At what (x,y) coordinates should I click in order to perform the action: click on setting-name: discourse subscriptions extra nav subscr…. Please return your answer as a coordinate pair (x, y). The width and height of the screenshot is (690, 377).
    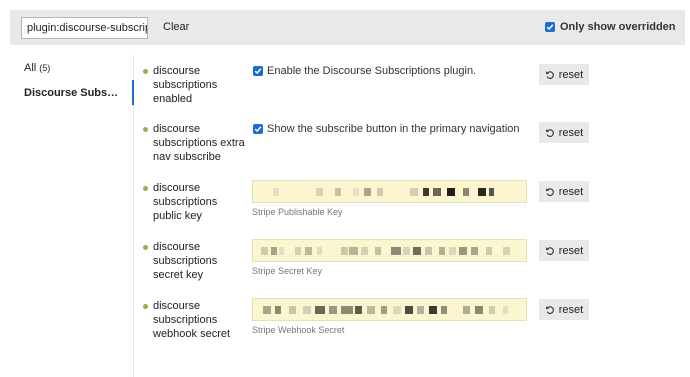
    Looking at the image, I should click on (199, 143).